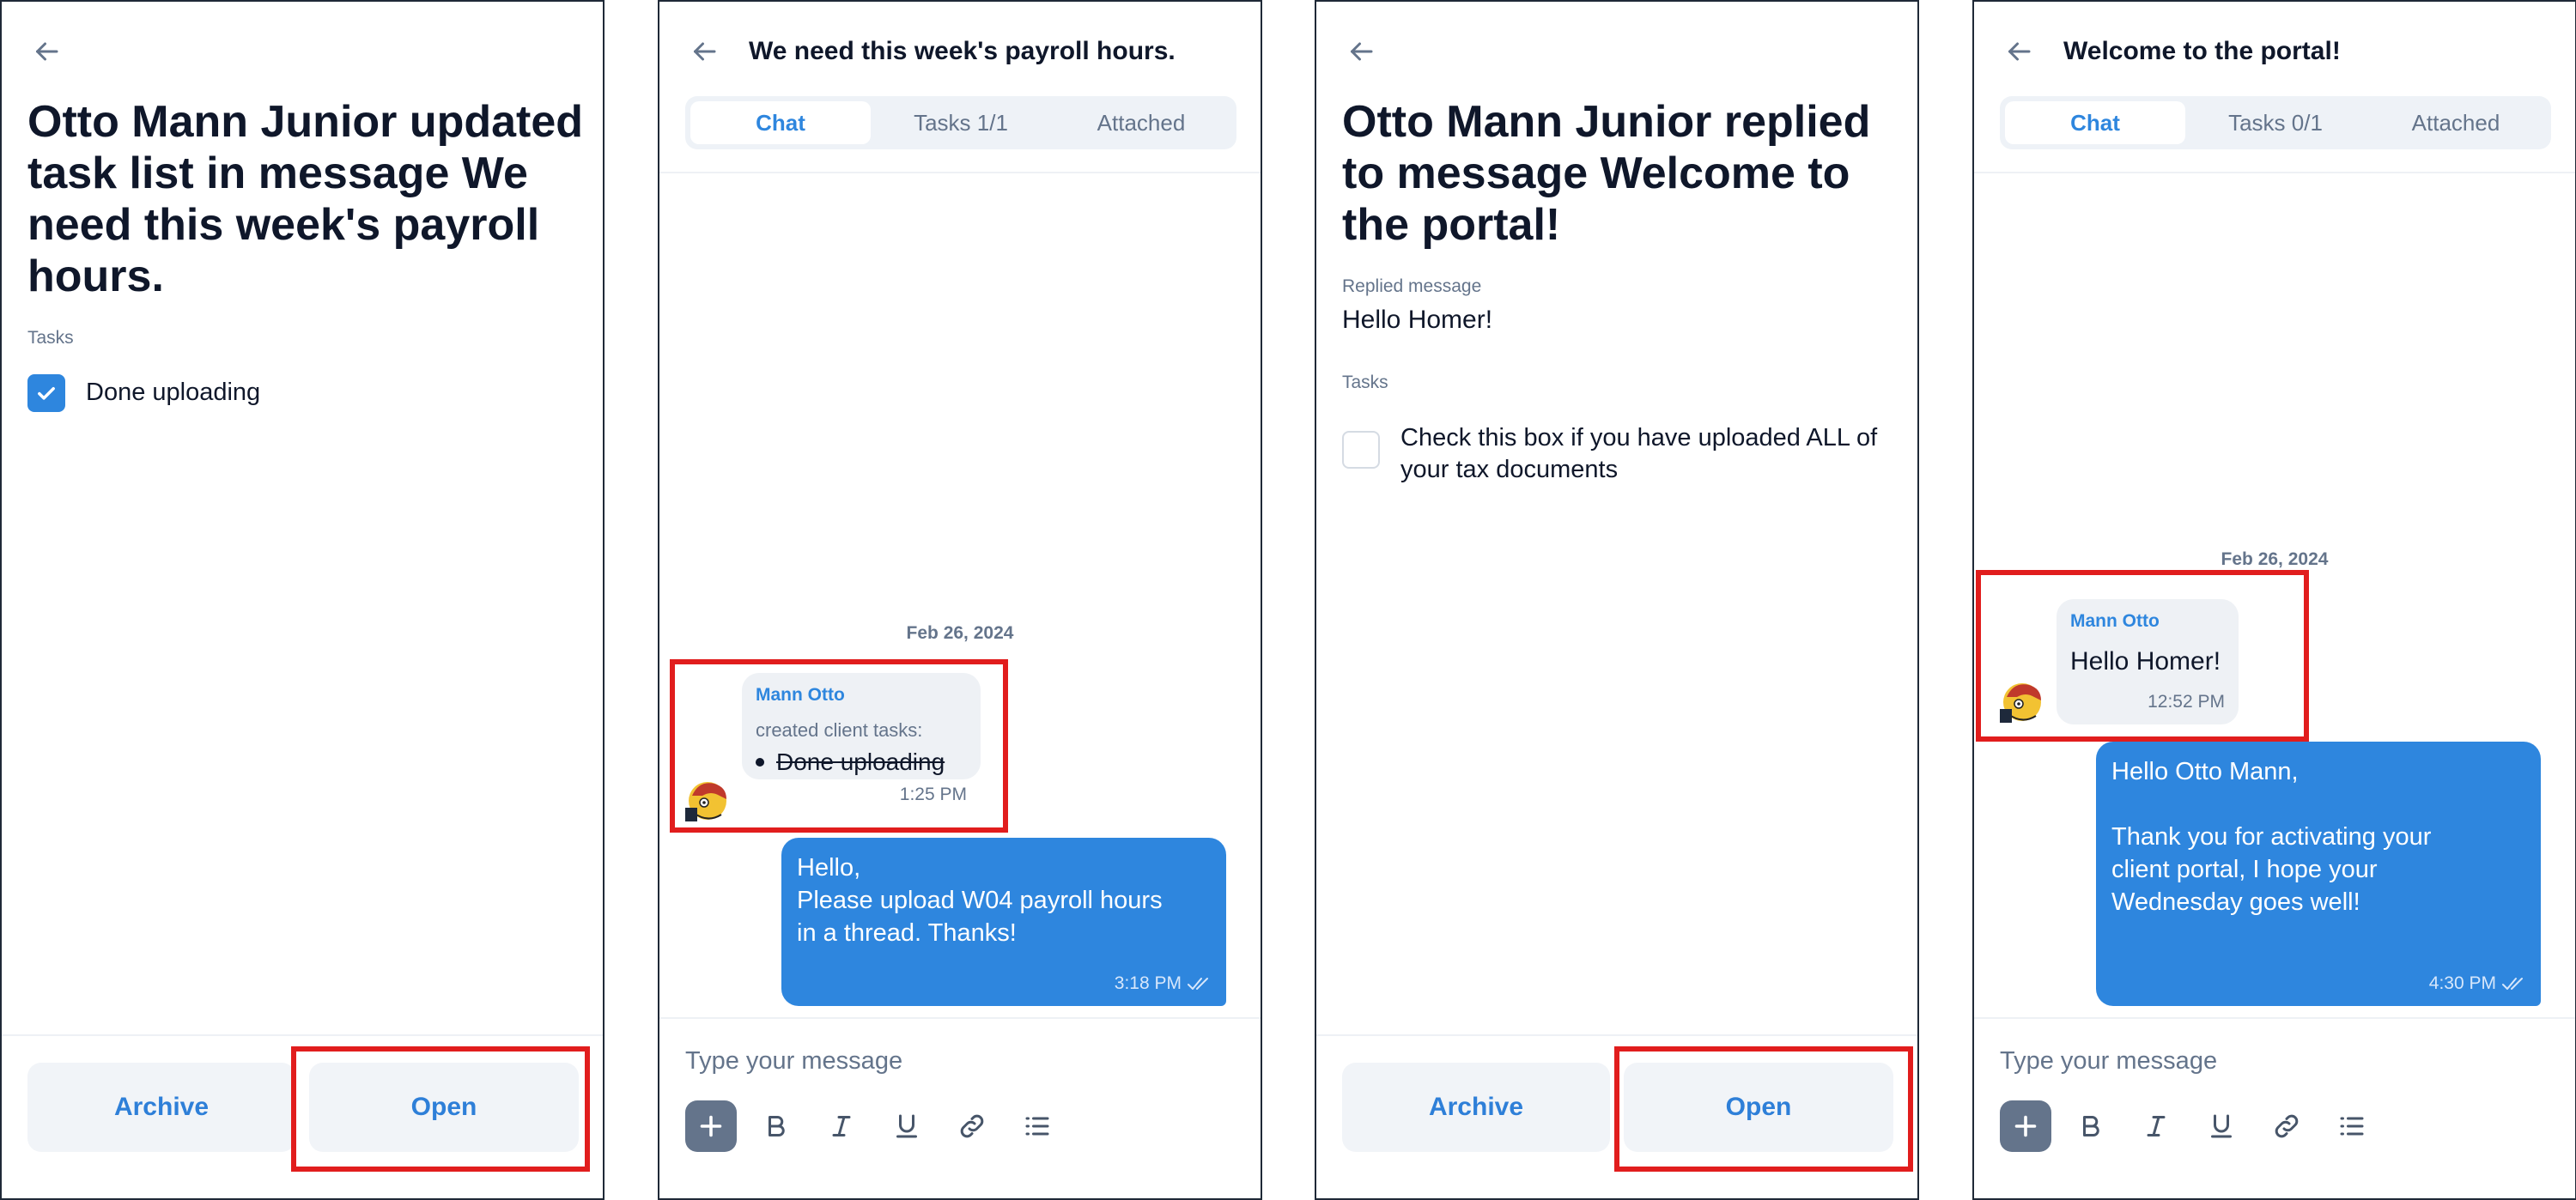 This screenshot has height=1200, width=2576. Describe the element at coordinates (839, 730) in the screenshot. I see `message-meta: created client tasks:` at that location.